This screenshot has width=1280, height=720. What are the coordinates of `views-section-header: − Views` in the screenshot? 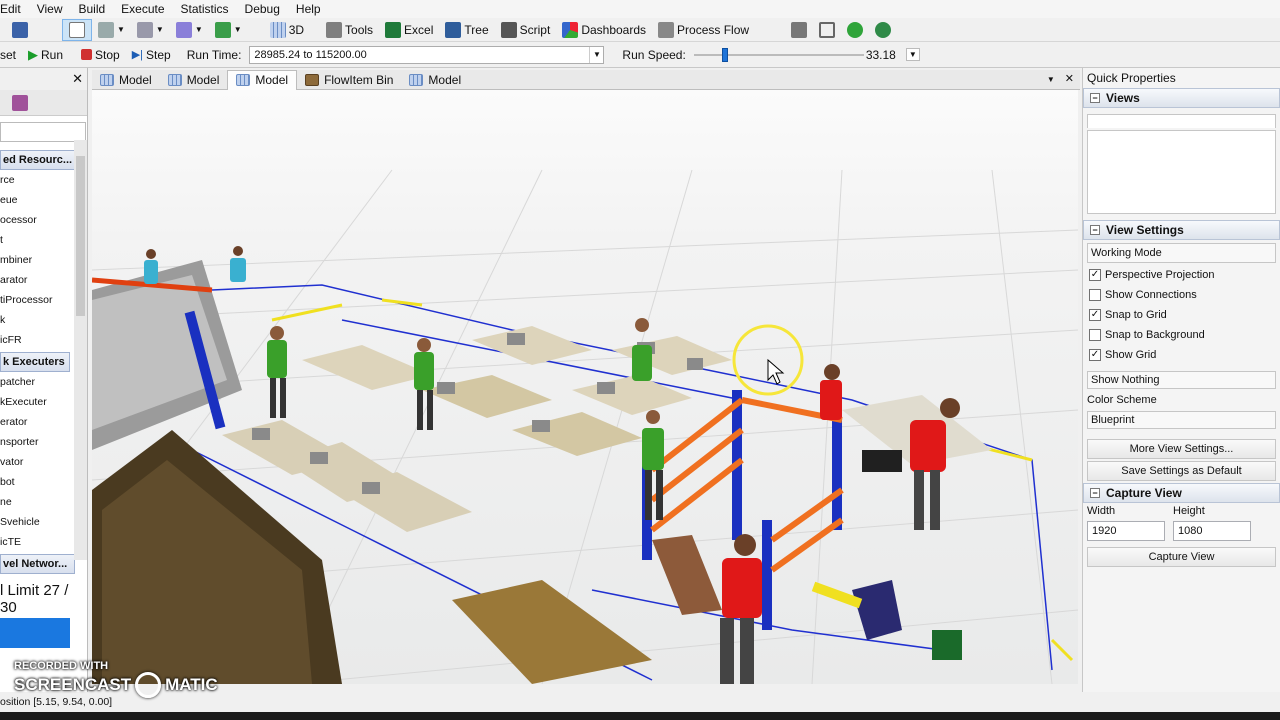 It's located at (1181, 98).